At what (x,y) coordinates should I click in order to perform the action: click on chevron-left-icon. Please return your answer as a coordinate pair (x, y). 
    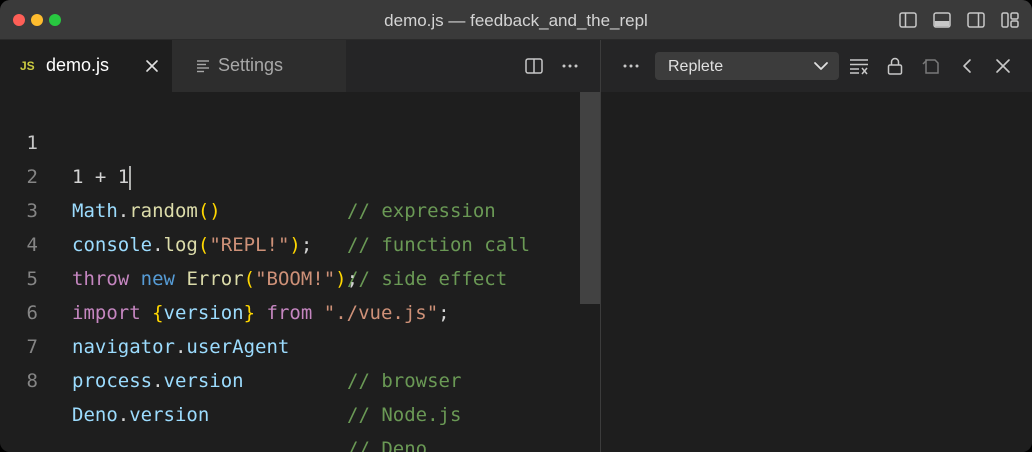
    Looking at the image, I should click on (967, 66).